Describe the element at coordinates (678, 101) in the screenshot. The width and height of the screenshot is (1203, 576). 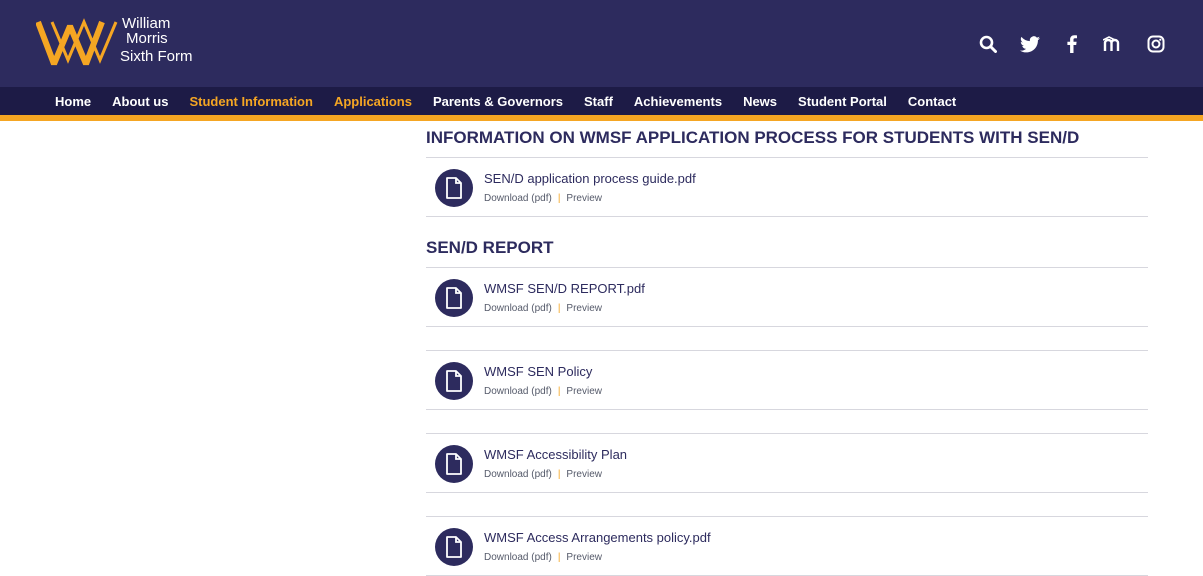
I see `nav-achievements: Achievements` at that location.